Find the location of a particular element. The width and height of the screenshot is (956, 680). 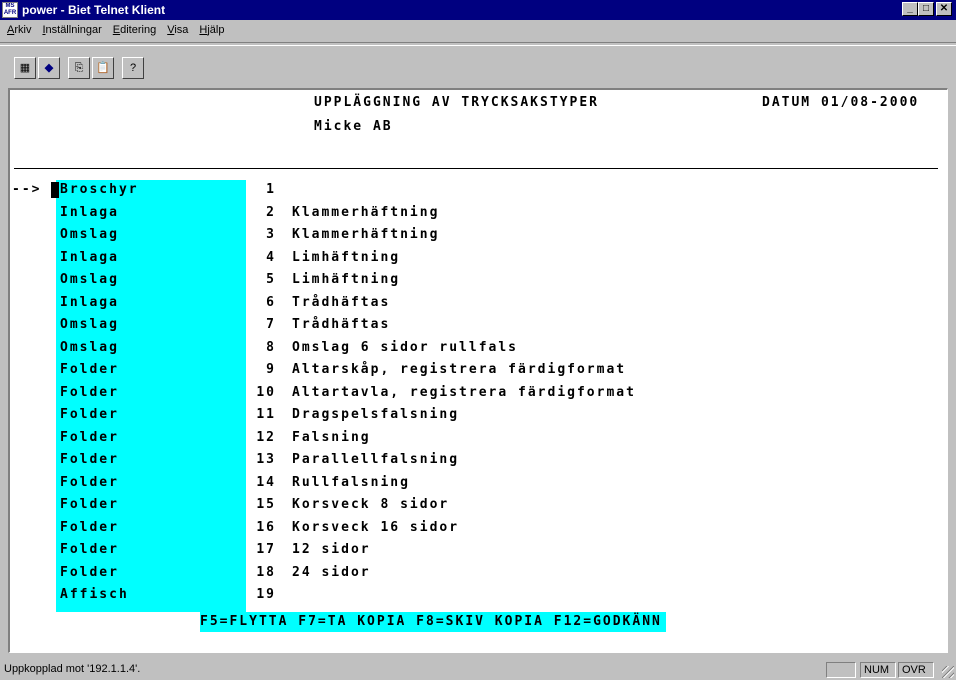

toolbar-group-clipboard: ⎘ 📋 is located at coordinates (92, 72).